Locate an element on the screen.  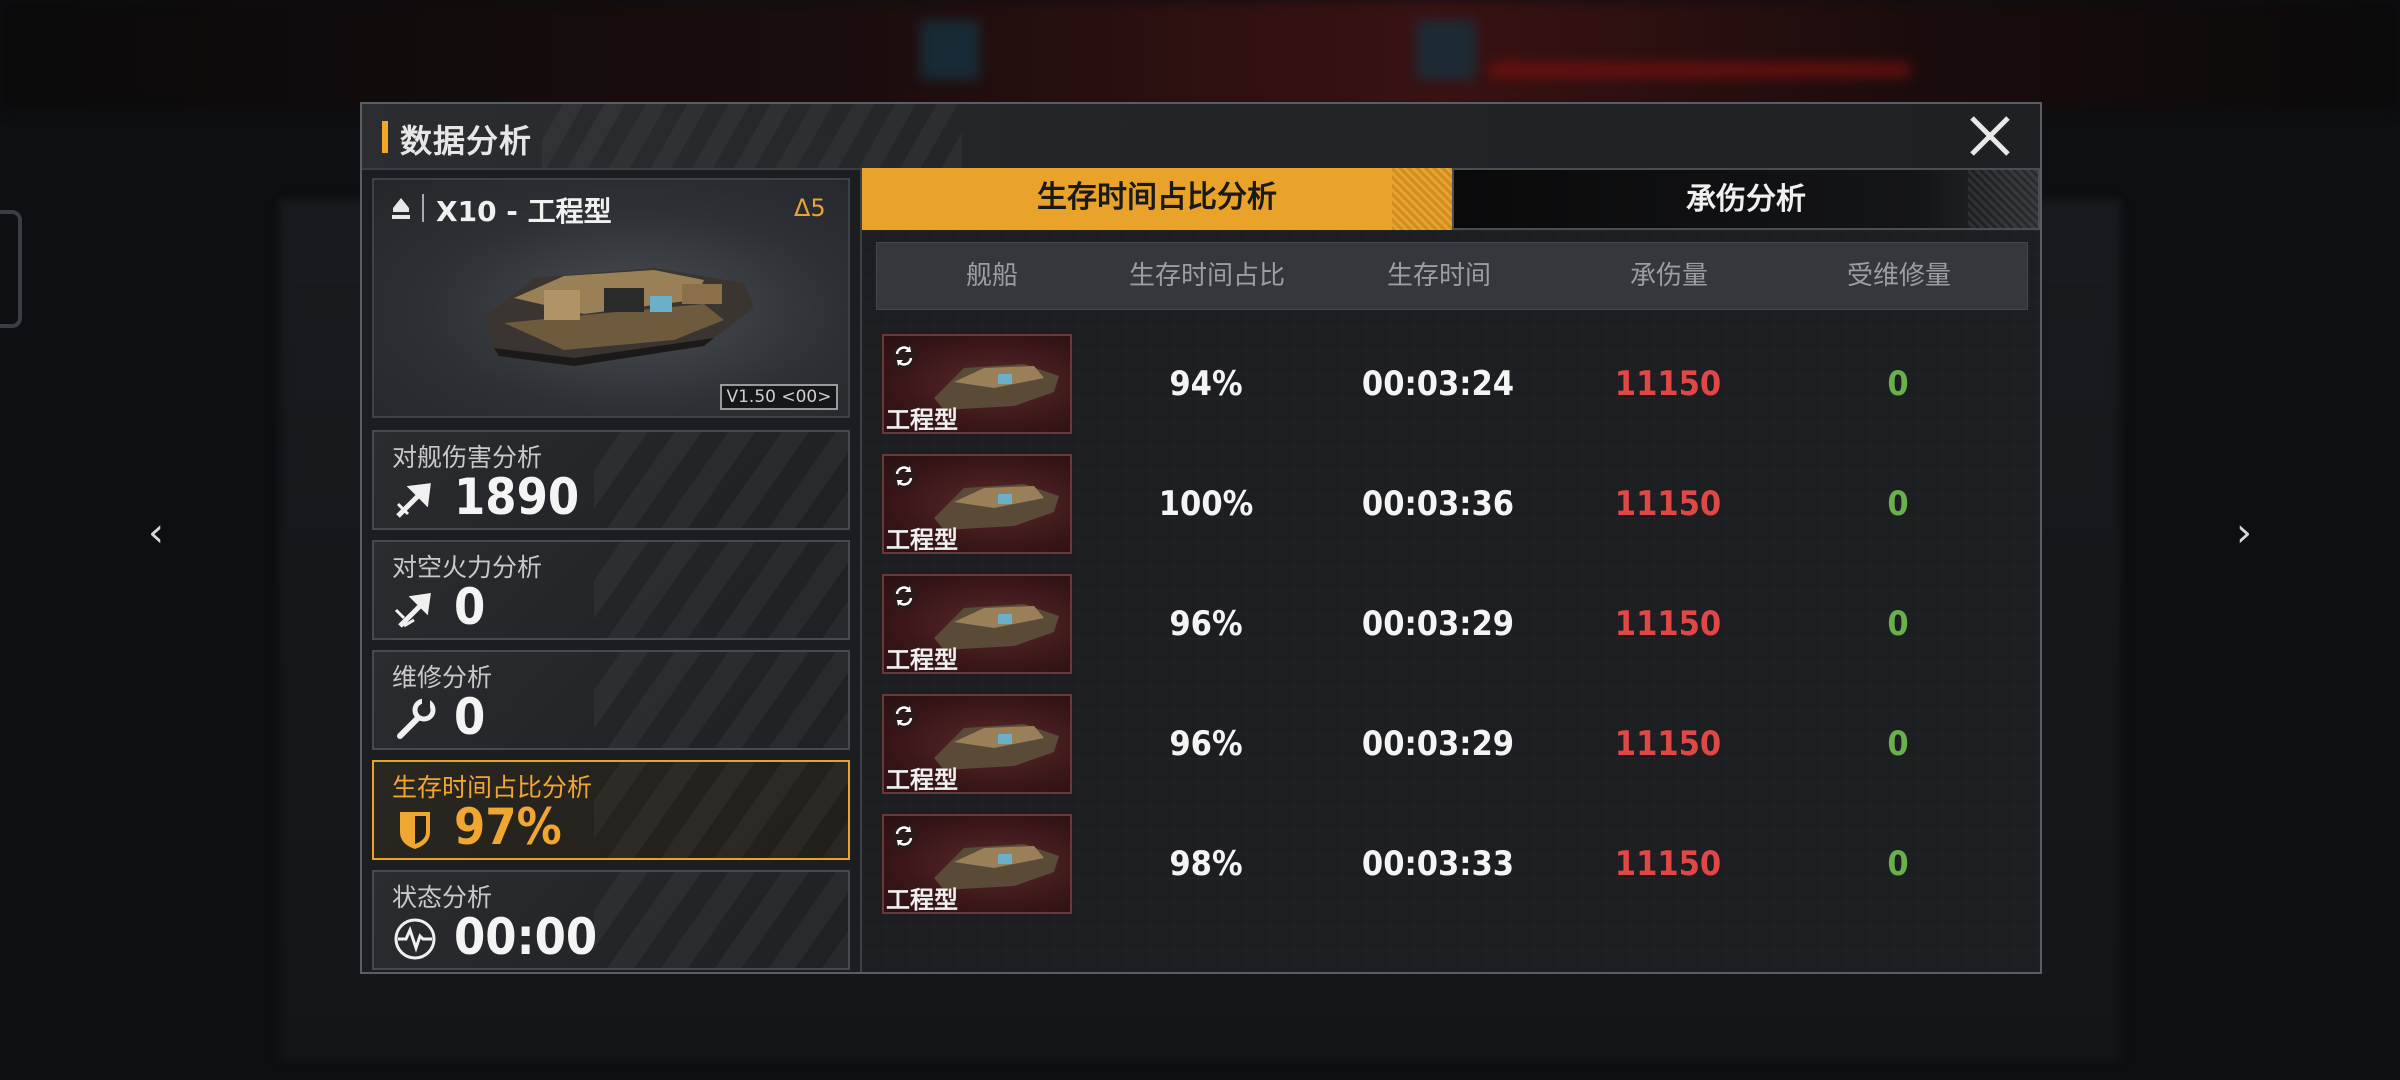
survival-pct: 100% is located at coordinates (1206, 504).